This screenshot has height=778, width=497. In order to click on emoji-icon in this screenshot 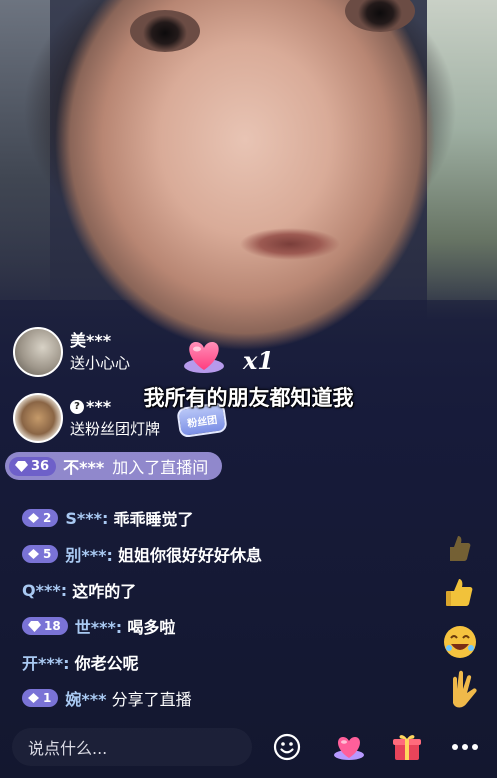, I will do `click(287, 747)`.